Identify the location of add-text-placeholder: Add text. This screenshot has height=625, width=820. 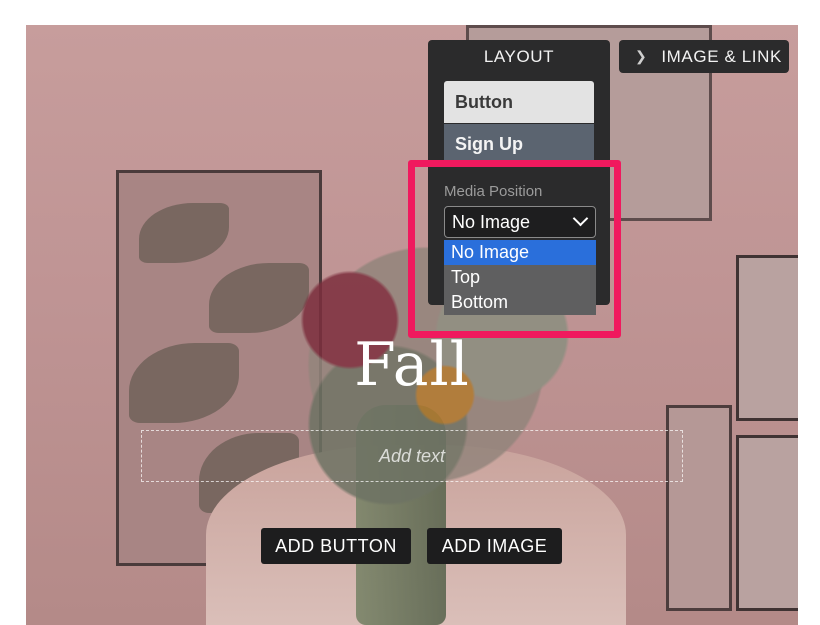
(412, 455).